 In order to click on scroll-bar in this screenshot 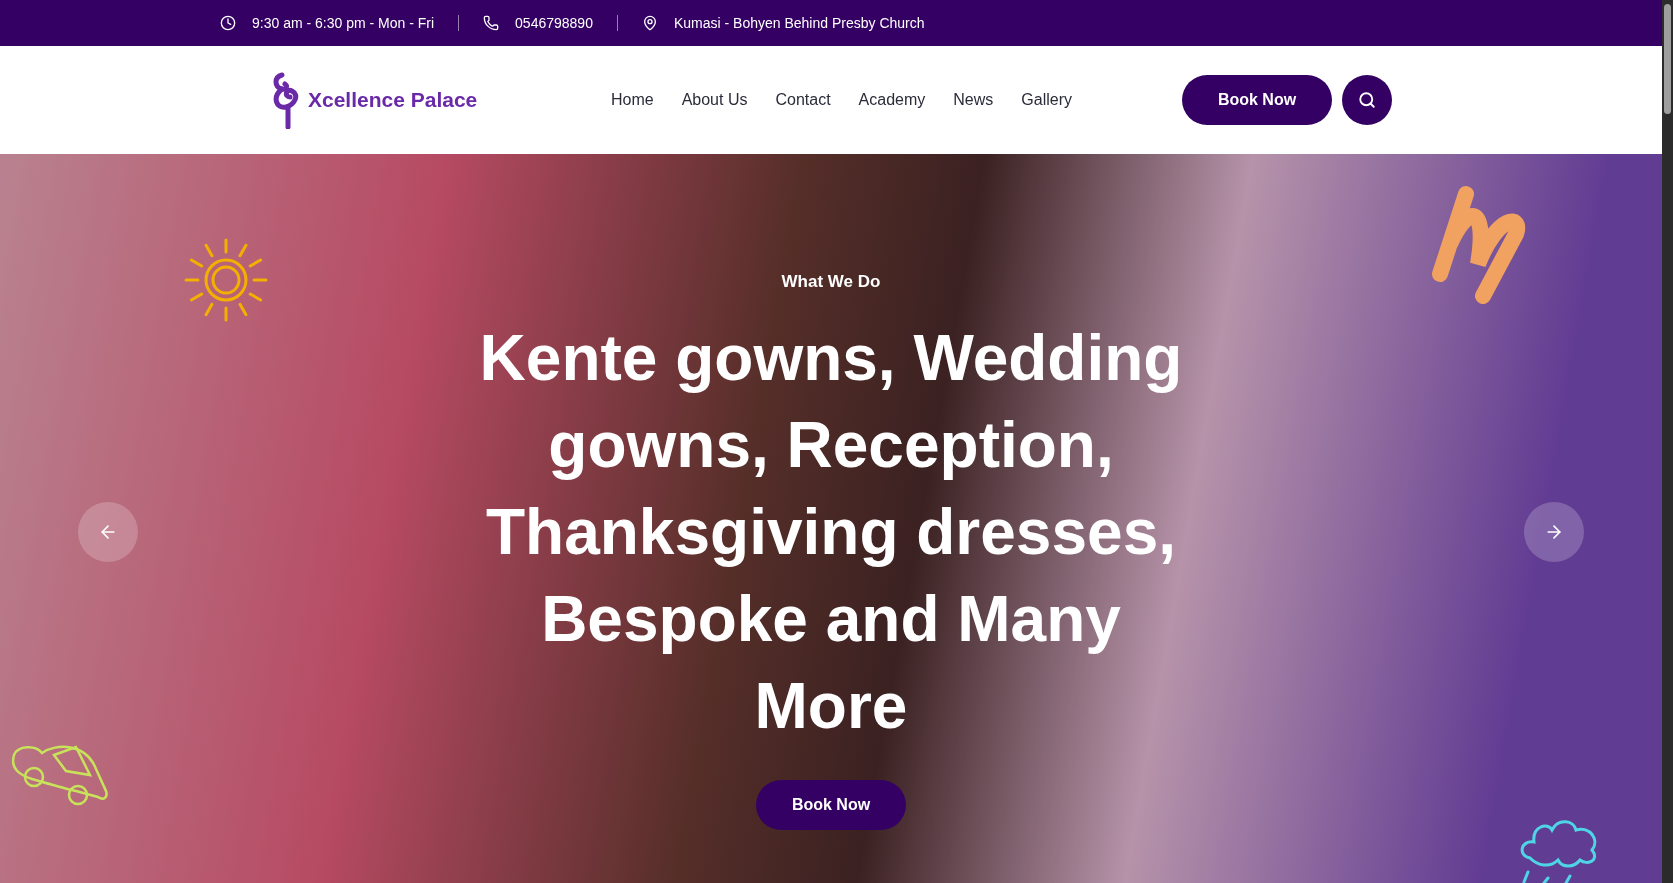, I will do `click(1667, 441)`.